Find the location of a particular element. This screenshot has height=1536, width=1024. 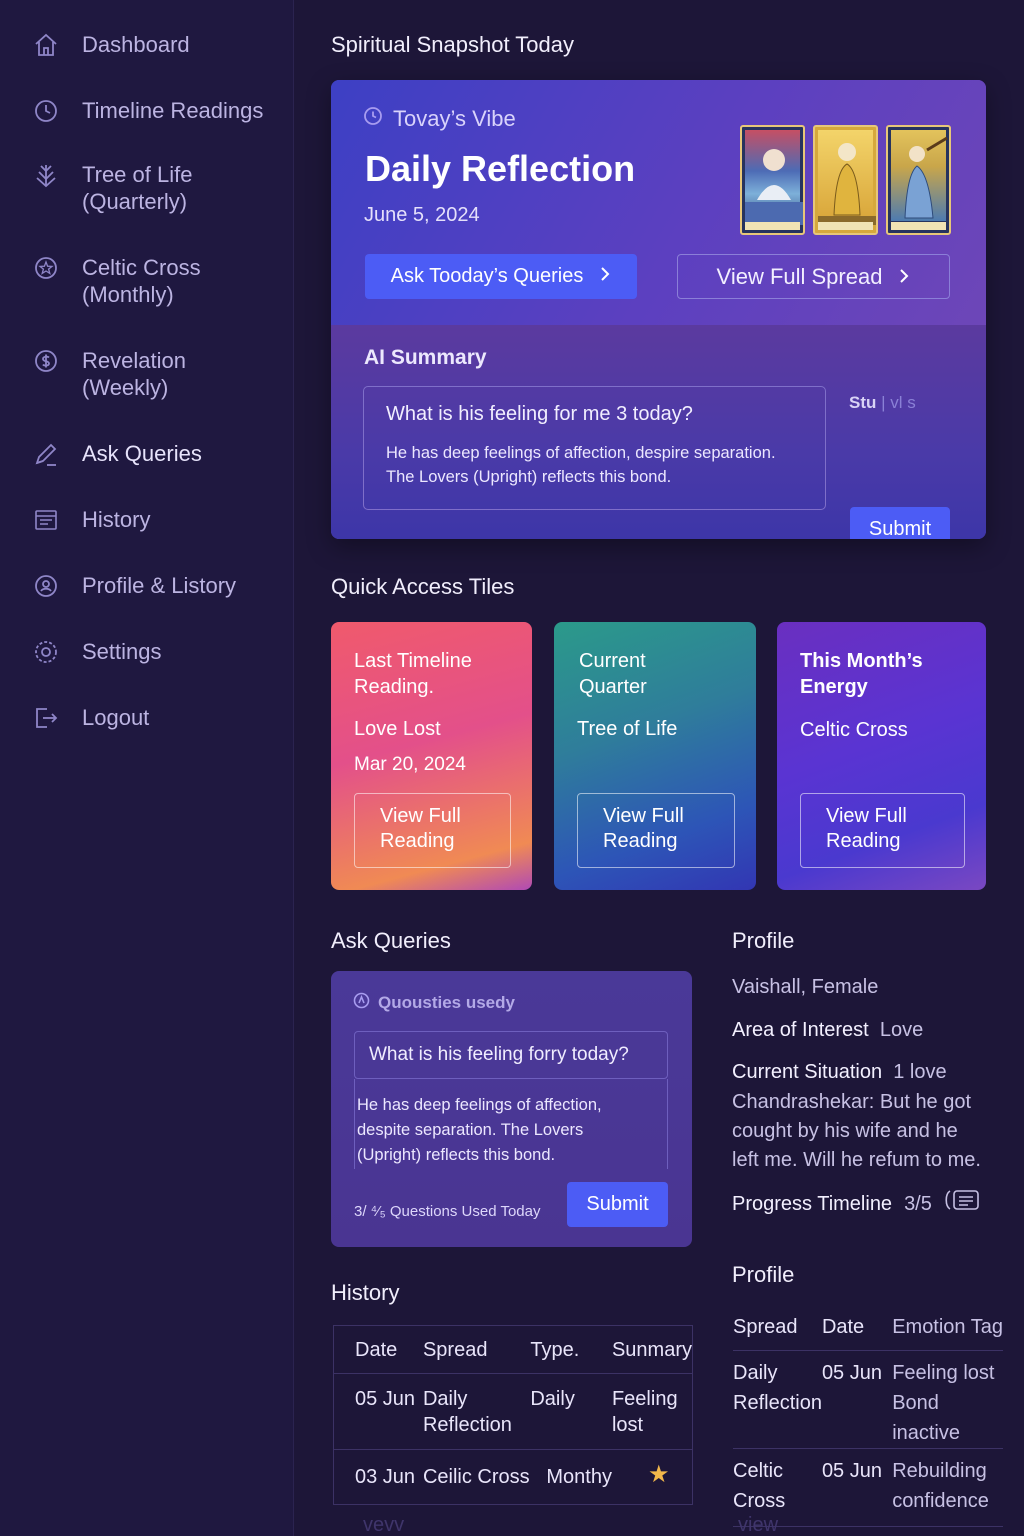

timeline-list-icon is located at coordinates (962, 1204).